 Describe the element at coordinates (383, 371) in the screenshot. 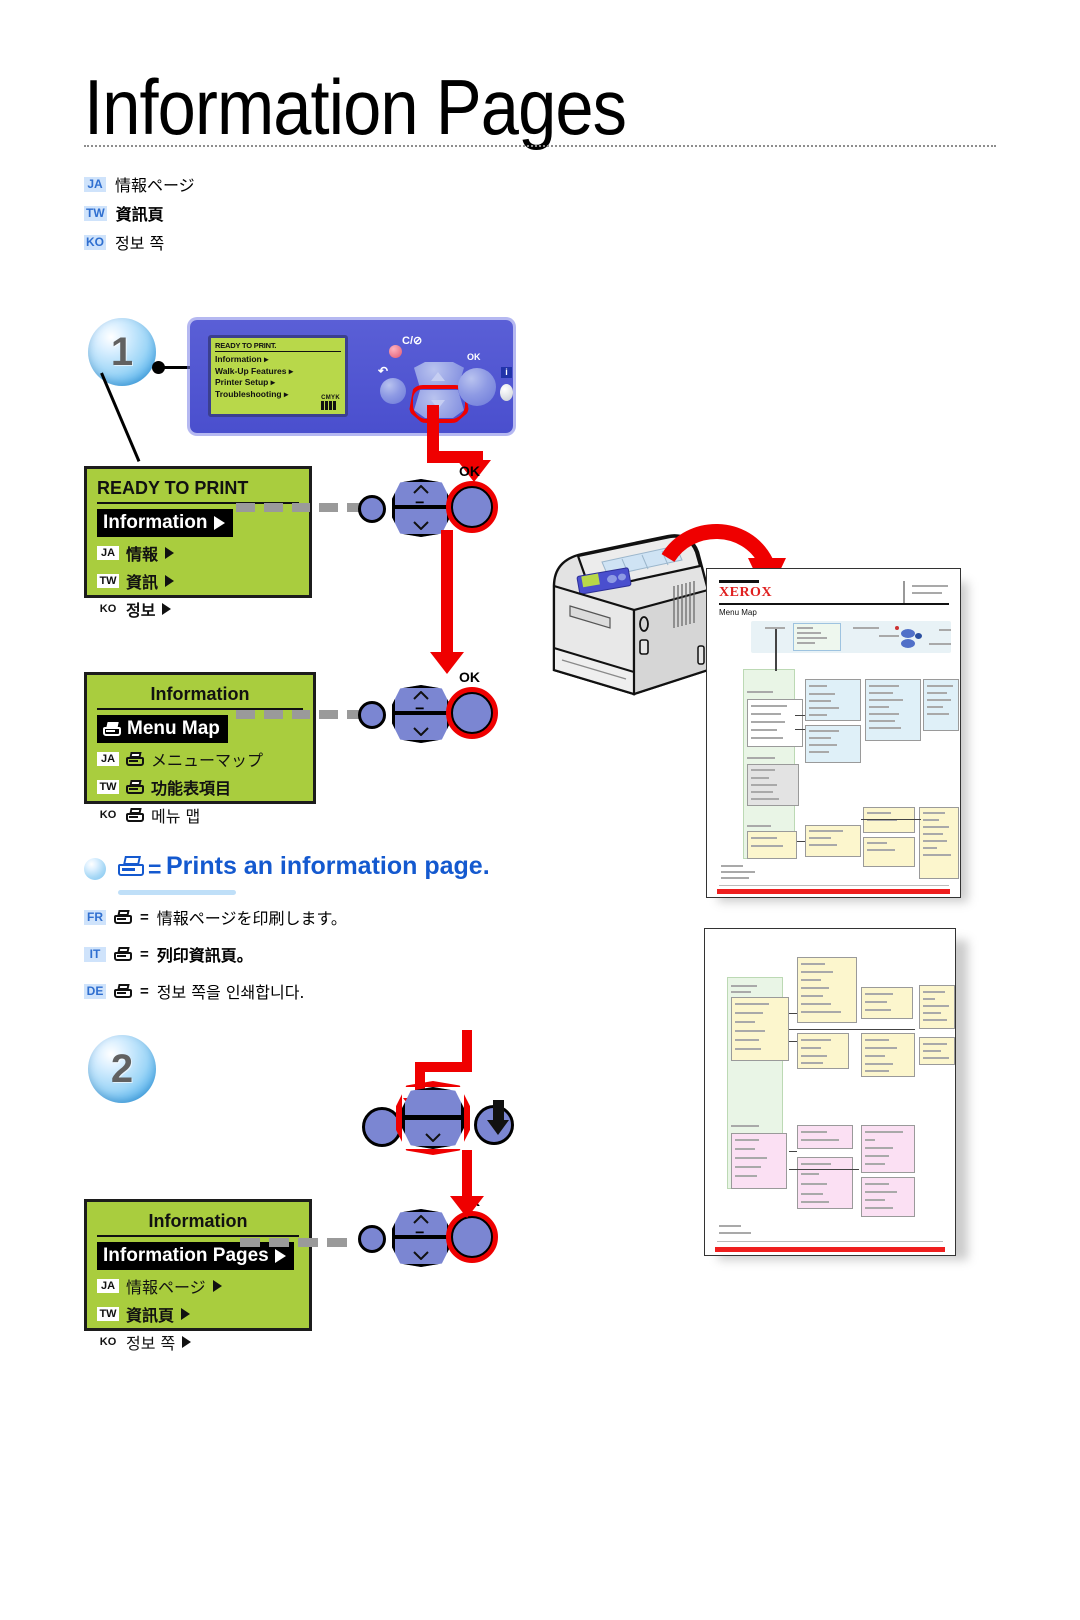

I see `back-arrow-icon: ↶` at that location.